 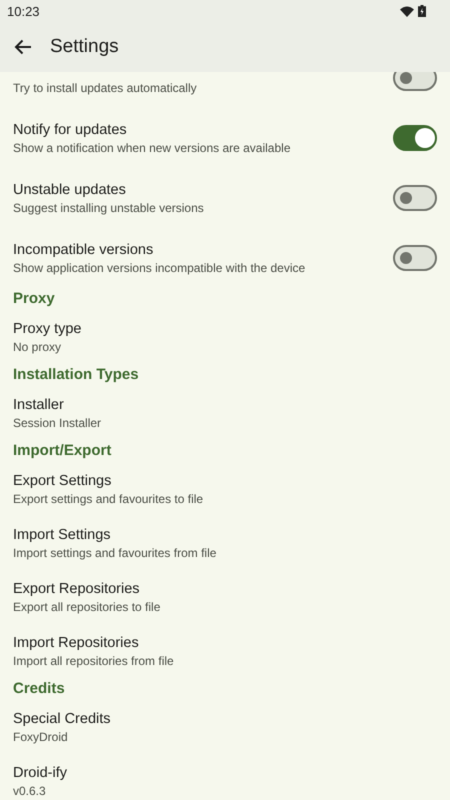 What do you see at coordinates (34, 299) in the screenshot?
I see `section-header: Proxy` at bounding box center [34, 299].